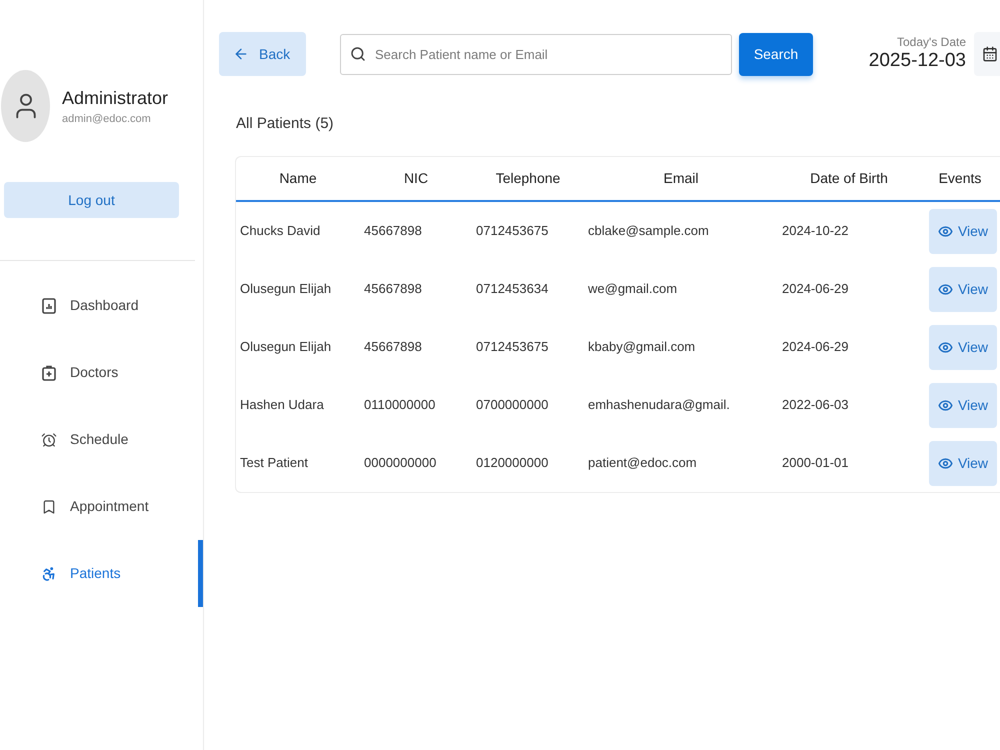 This screenshot has height=750, width=1000. Describe the element at coordinates (814, 231) in the screenshot. I see `table-cell-text: 2024-10-22` at that location.